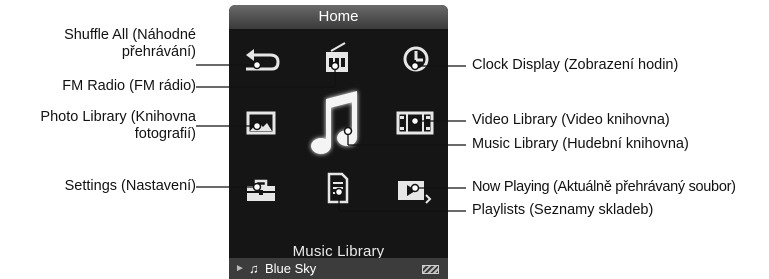  I want to click on callout-music-library: Music Library (Hudební knihovna), so click(580, 144).